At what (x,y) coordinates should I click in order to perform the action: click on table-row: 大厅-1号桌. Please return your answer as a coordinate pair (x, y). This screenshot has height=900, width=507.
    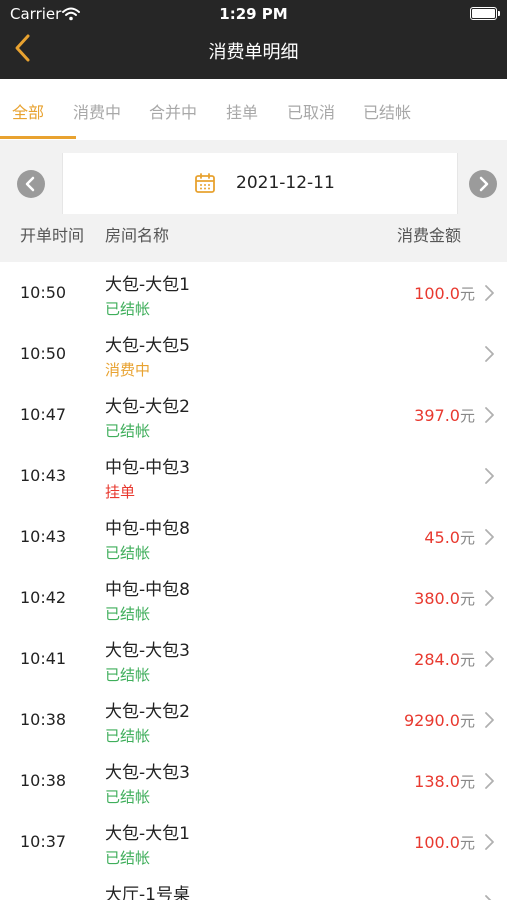
    Looking at the image, I should click on (253, 886).